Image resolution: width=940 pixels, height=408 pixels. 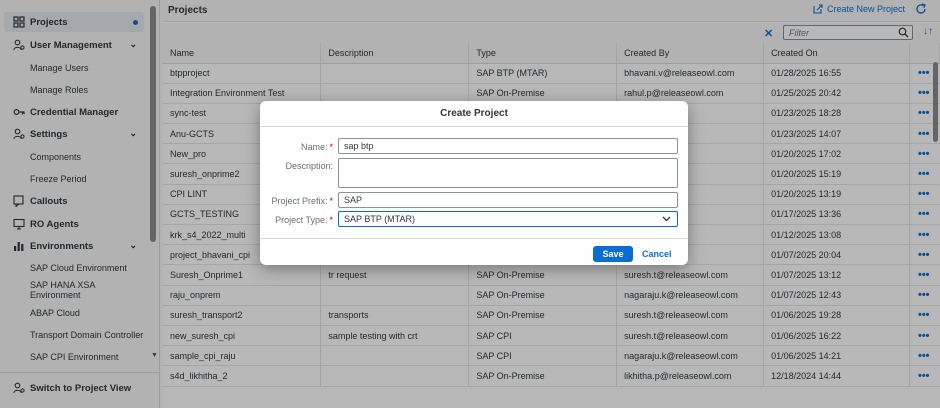 I want to click on project-prefix-label-text: Project Prefix:, so click(x=299, y=201).